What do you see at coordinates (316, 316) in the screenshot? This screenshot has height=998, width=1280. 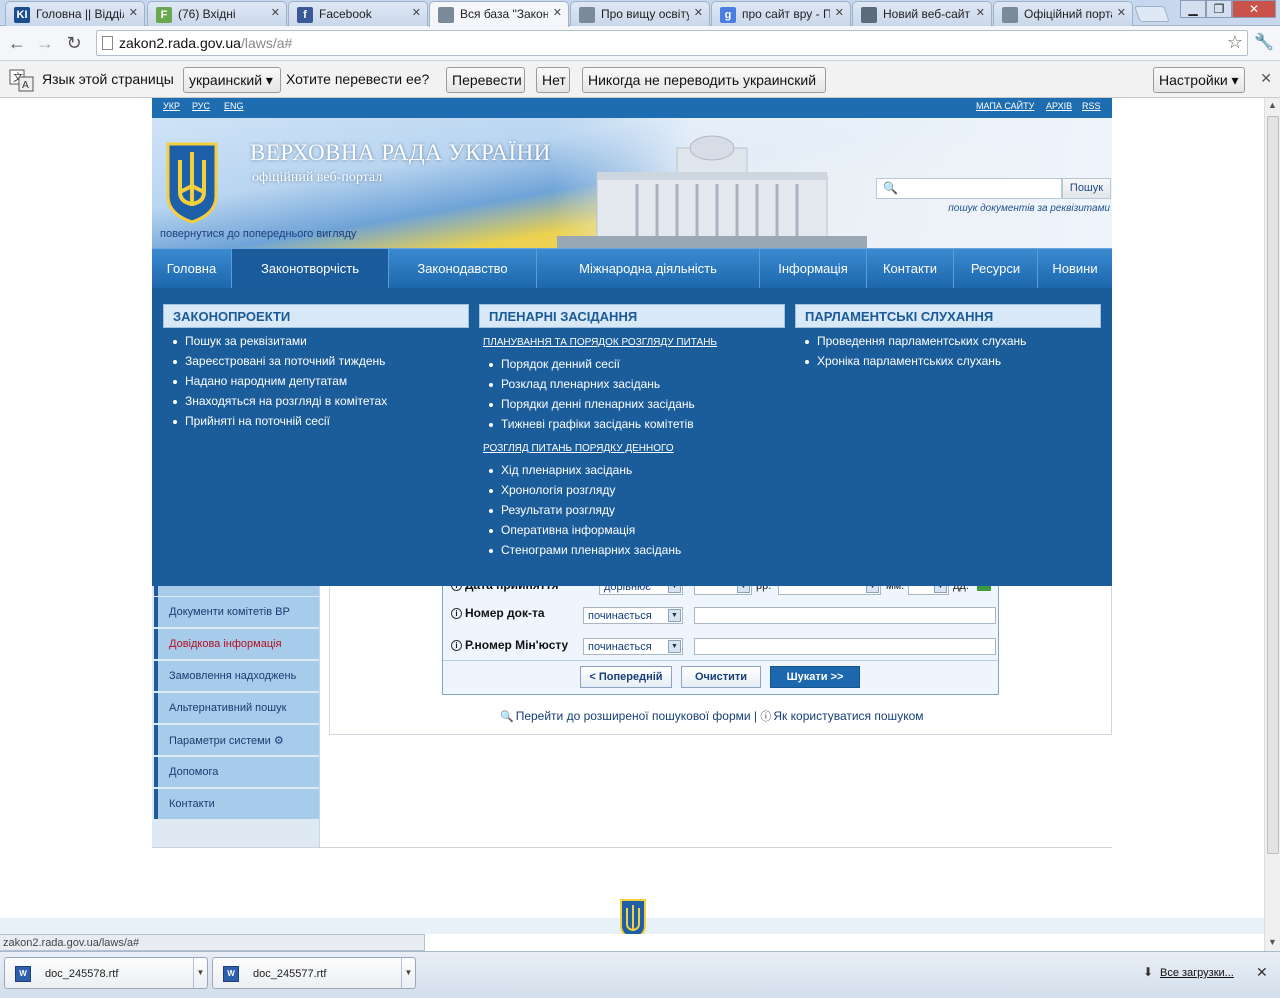 I see `dropdown-heading-bills: ЗАКОНОПРОЕКТИ` at bounding box center [316, 316].